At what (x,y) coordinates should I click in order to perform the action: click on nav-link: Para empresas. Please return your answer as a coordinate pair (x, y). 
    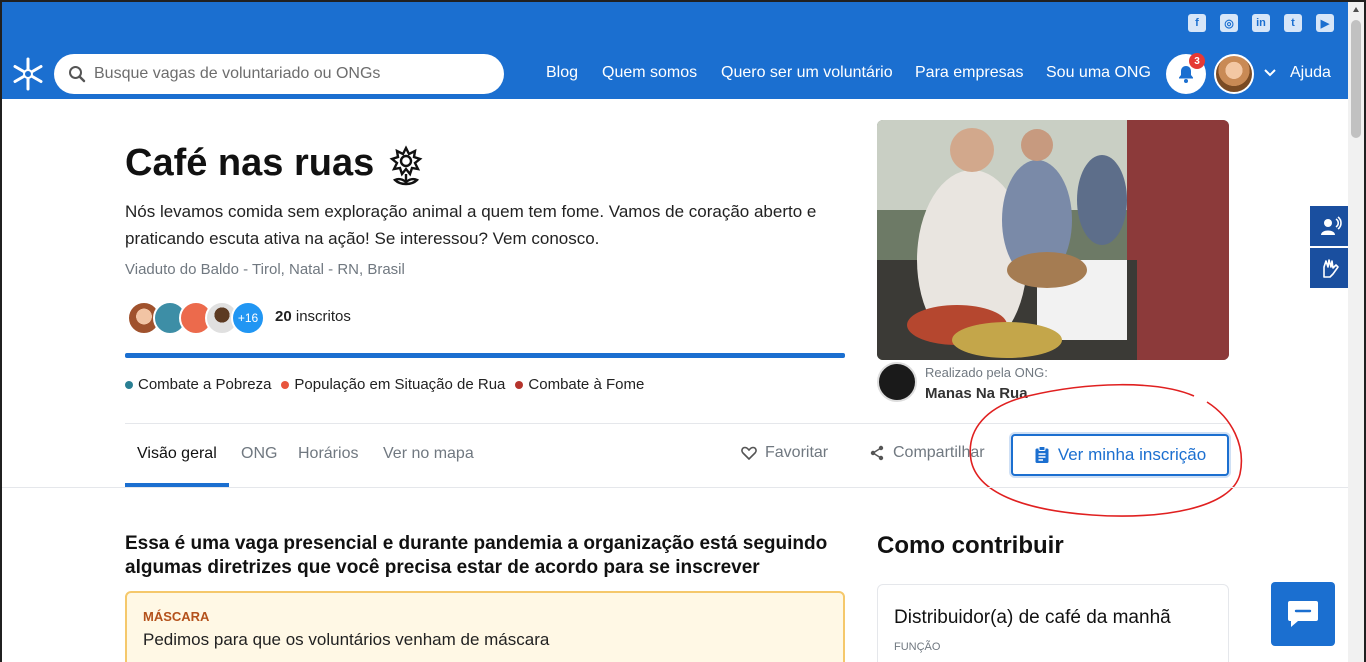
    Looking at the image, I should click on (969, 73).